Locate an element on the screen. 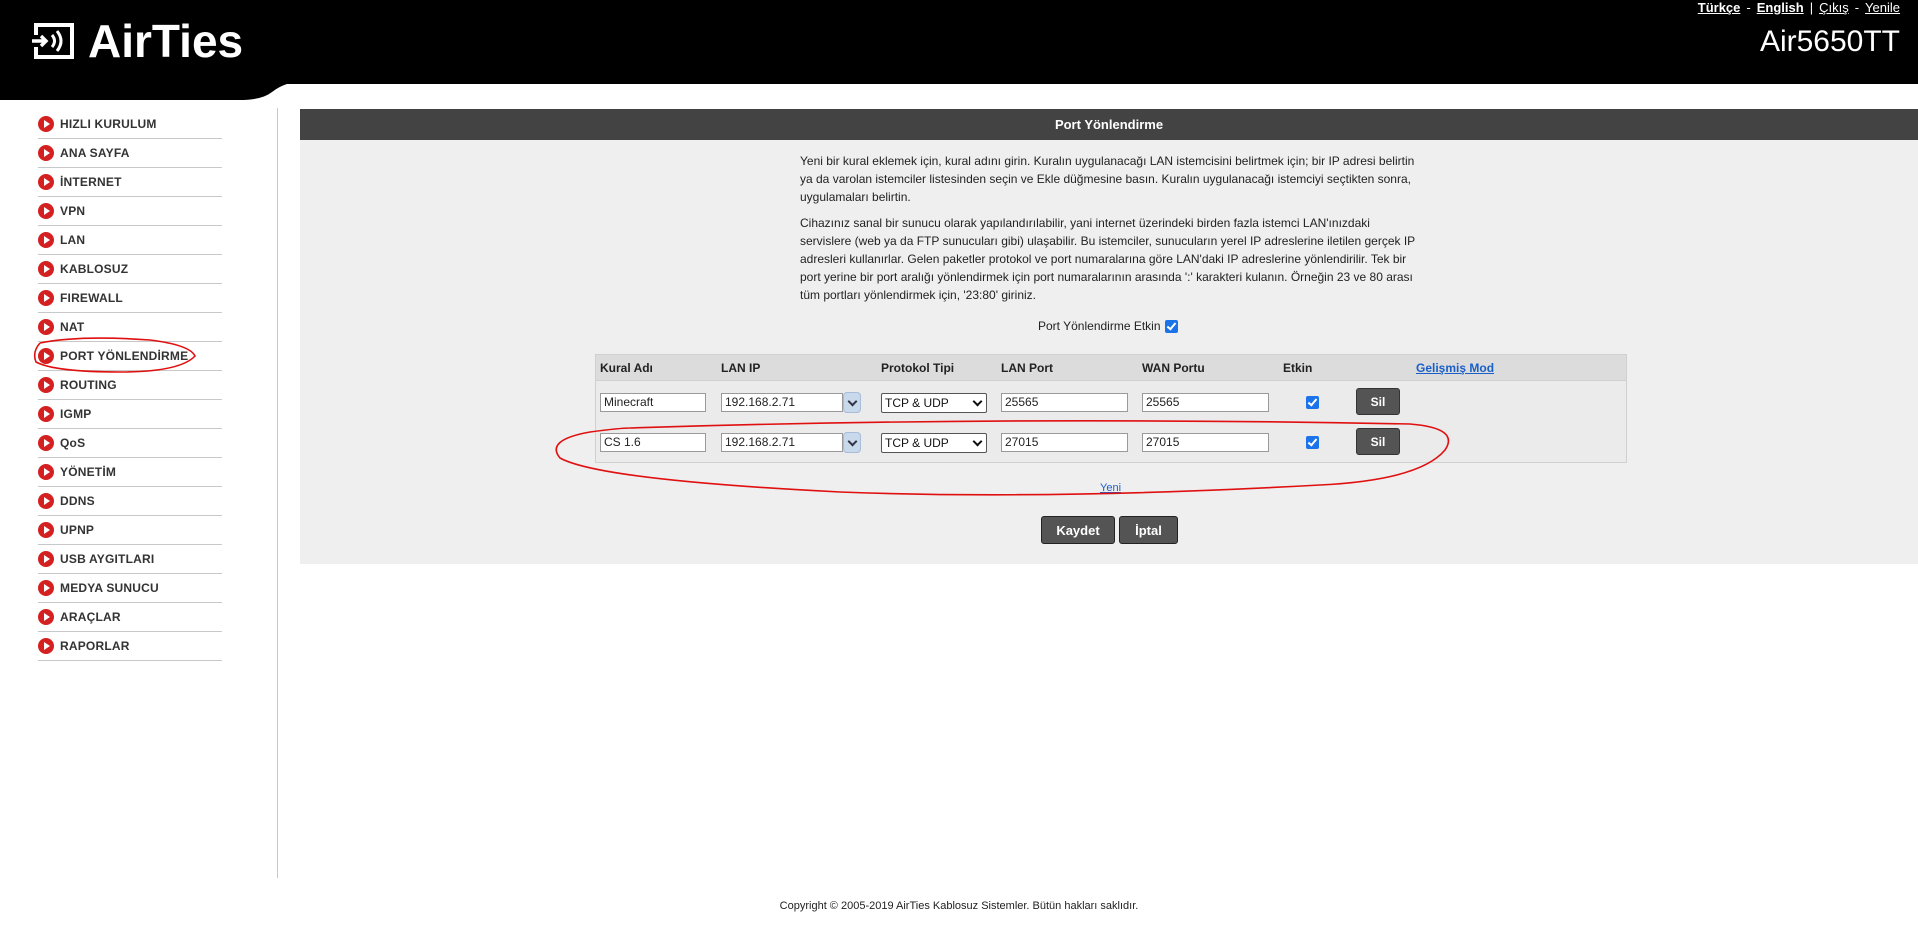  sidebar-item-label: HIZLI KURULUM is located at coordinates (108, 124).